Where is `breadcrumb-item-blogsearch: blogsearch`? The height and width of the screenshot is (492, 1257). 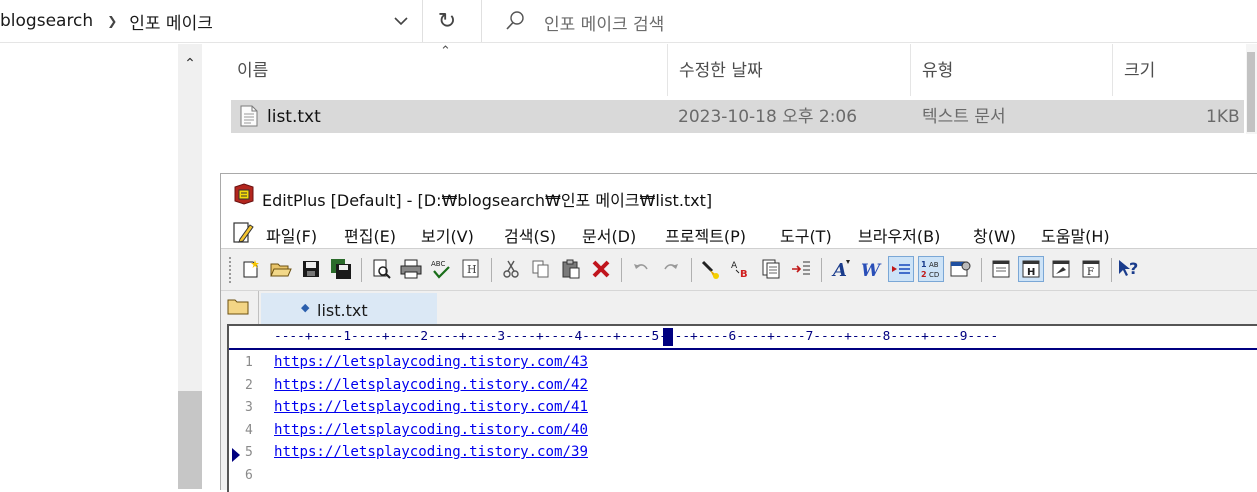 breadcrumb-item-blogsearch: blogsearch is located at coordinates (46, 21).